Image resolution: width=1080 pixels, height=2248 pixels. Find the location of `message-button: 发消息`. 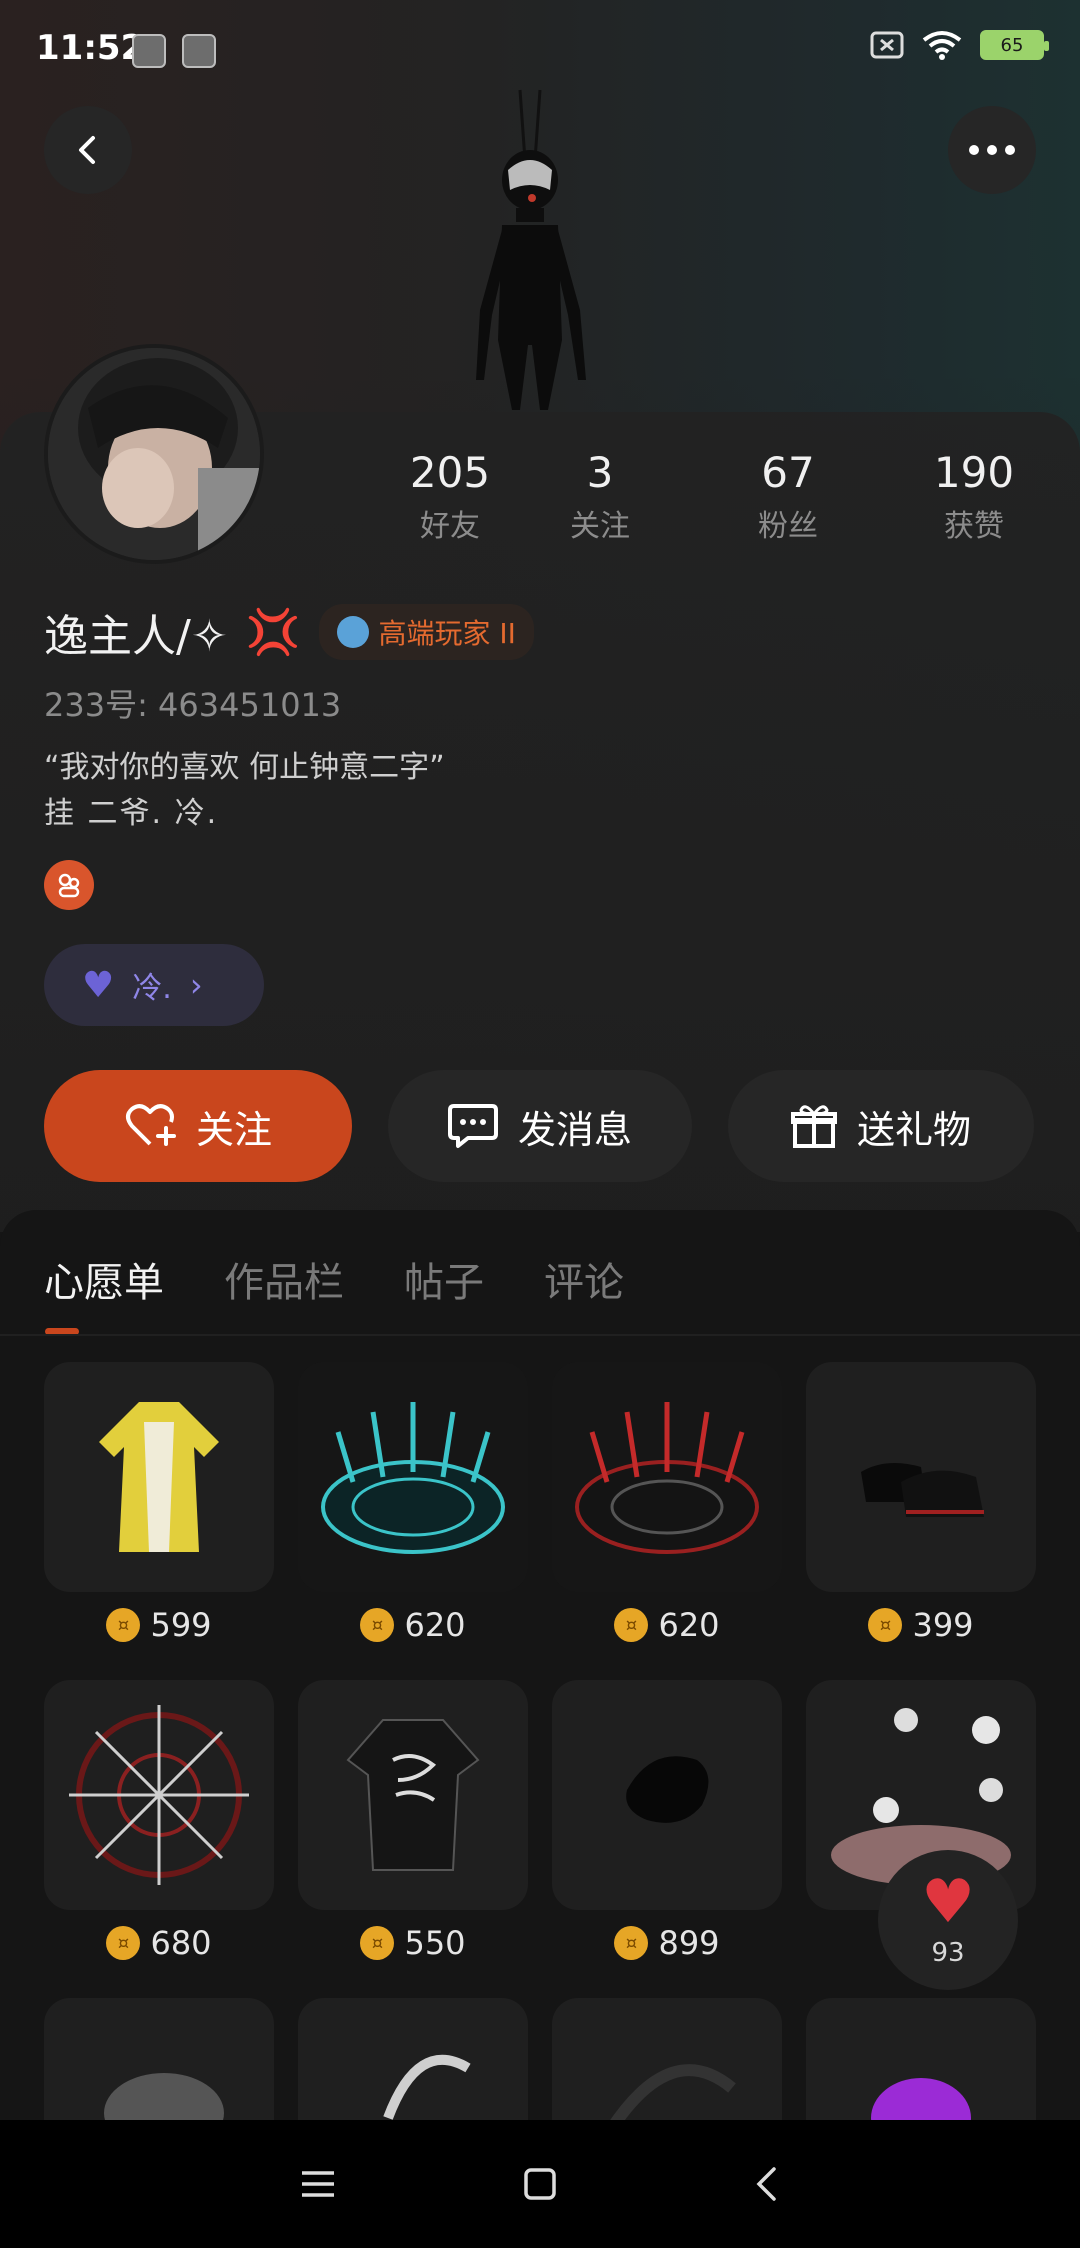

message-button: 发消息 is located at coordinates (540, 1126).